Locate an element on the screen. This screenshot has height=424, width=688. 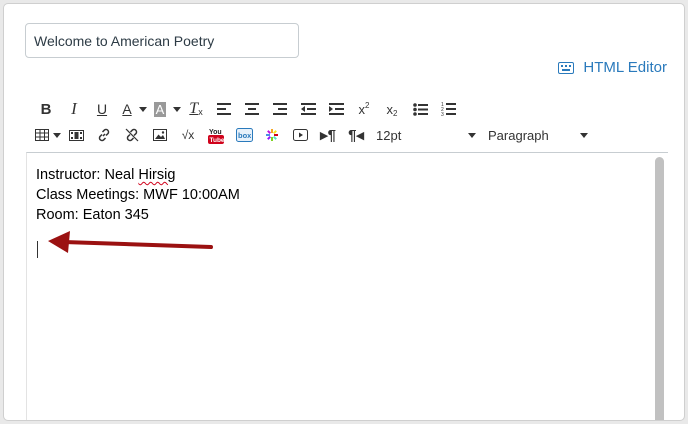
background-color-dropdown is located at coordinates (177, 109).